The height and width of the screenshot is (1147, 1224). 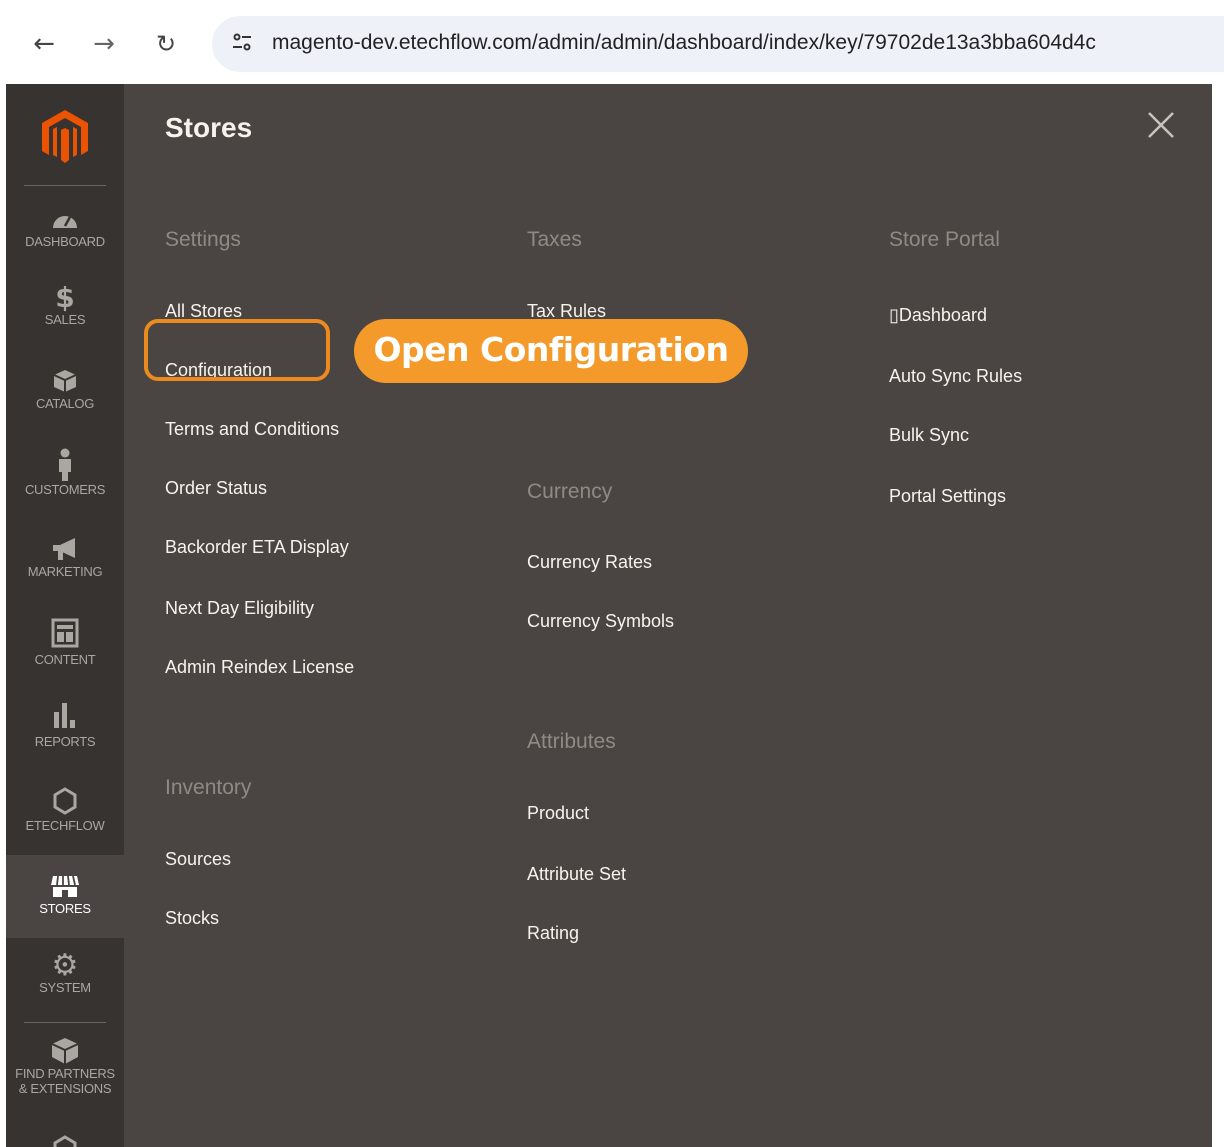 I want to click on menu-link-portal-dashboard: ▯Dashboard, so click(x=938, y=315).